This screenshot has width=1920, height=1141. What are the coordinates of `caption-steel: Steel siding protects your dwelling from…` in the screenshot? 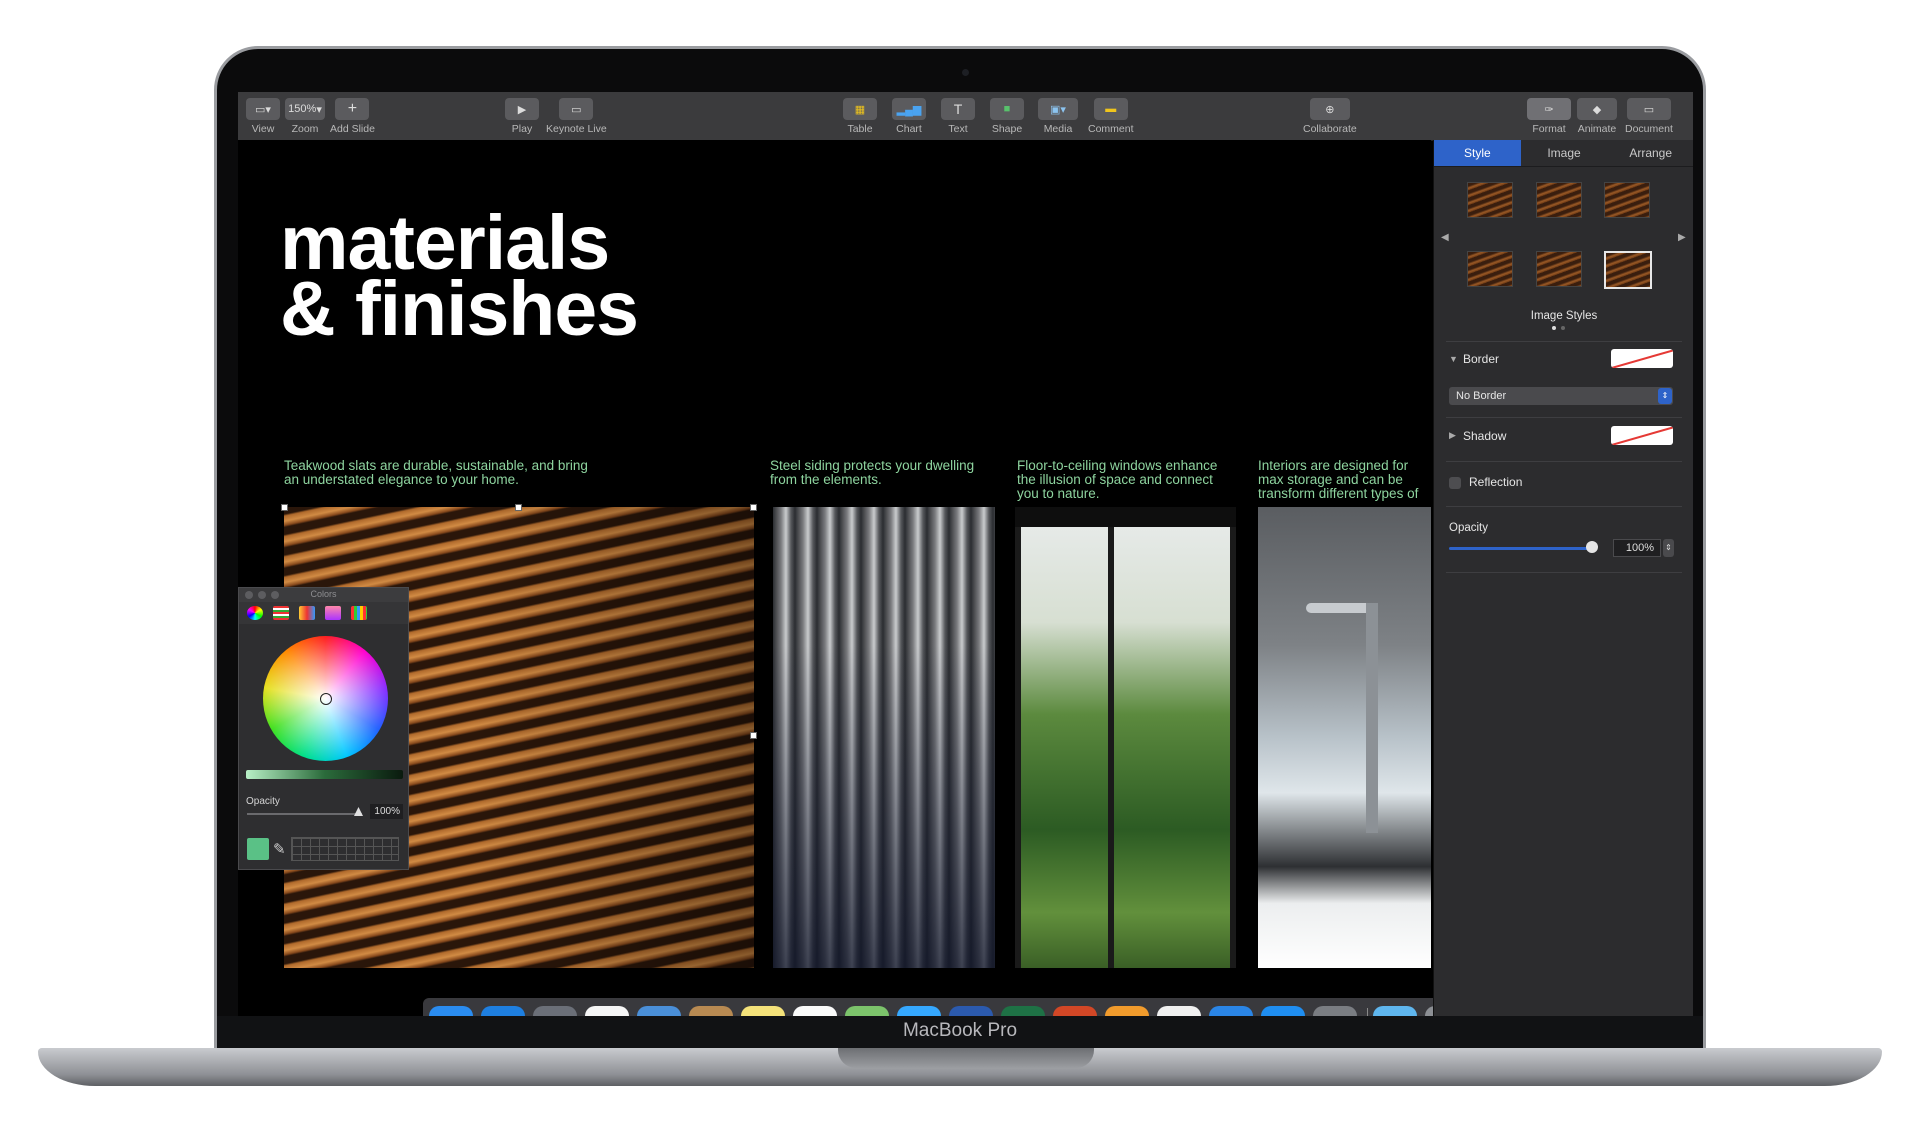 It's located at (880, 473).